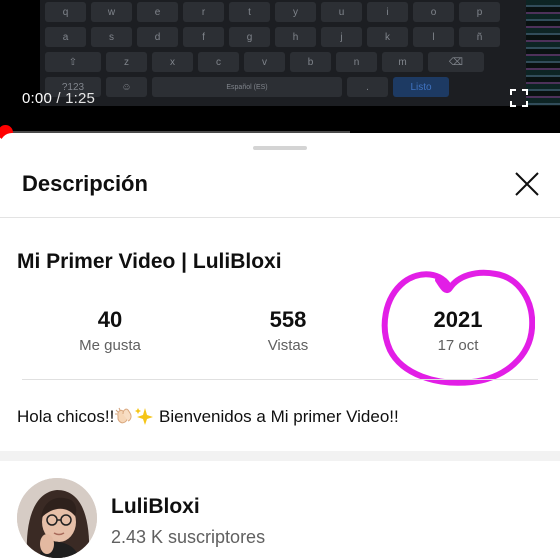 This screenshot has height=560, width=560. Describe the element at coordinates (280, 379) in the screenshot. I see `stats-divider` at that location.